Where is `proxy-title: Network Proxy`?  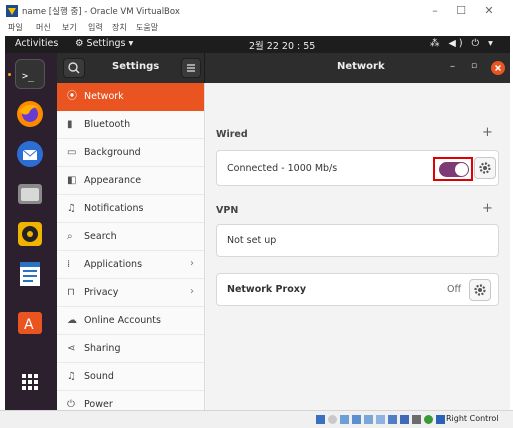 proxy-title: Network Proxy is located at coordinates (267, 289).